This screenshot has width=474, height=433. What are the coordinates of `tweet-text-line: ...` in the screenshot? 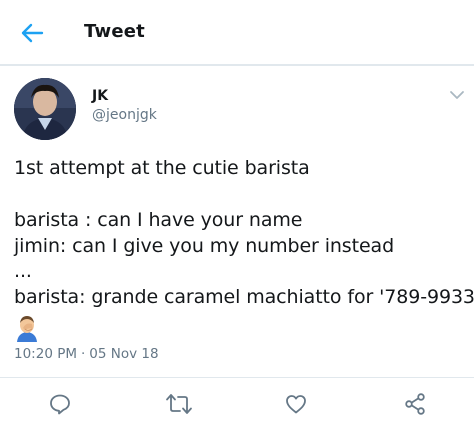 It's located at (23, 271).